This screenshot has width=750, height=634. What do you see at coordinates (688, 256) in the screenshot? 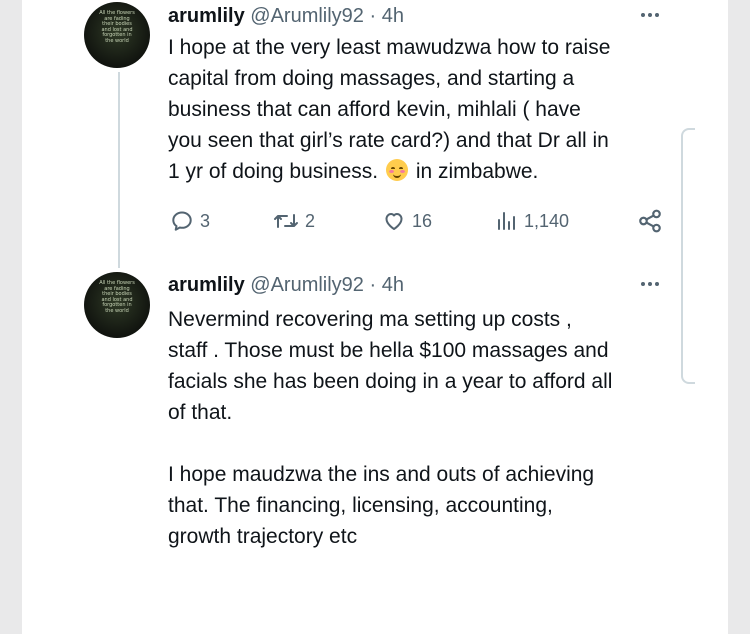
I see `scroll-edge-indicator` at bounding box center [688, 256].